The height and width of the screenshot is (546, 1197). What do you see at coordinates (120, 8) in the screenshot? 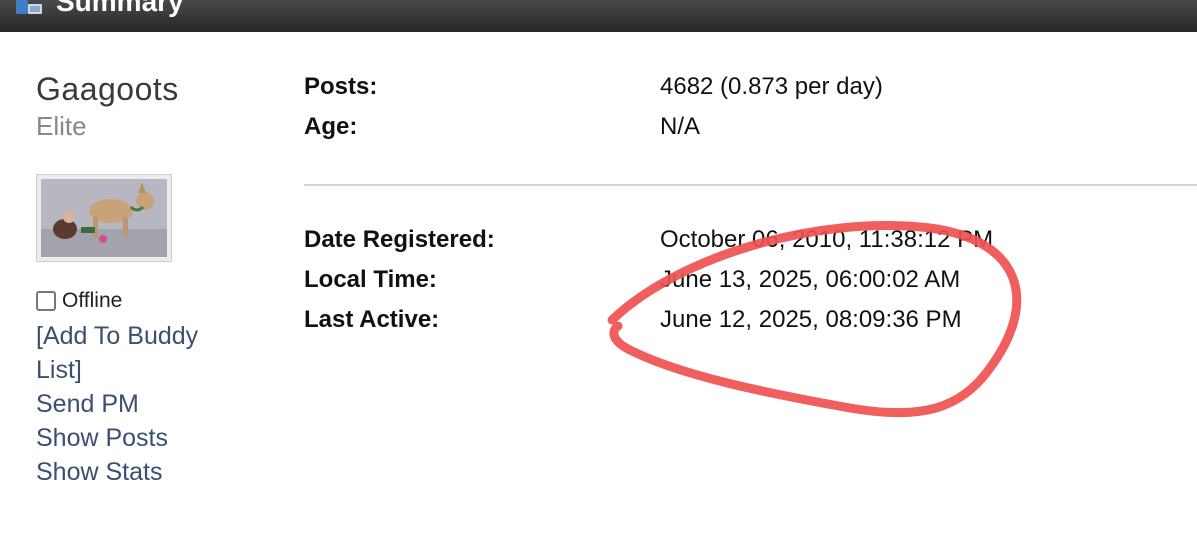
I see `page-title: Summary` at bounding box center [120, 8].